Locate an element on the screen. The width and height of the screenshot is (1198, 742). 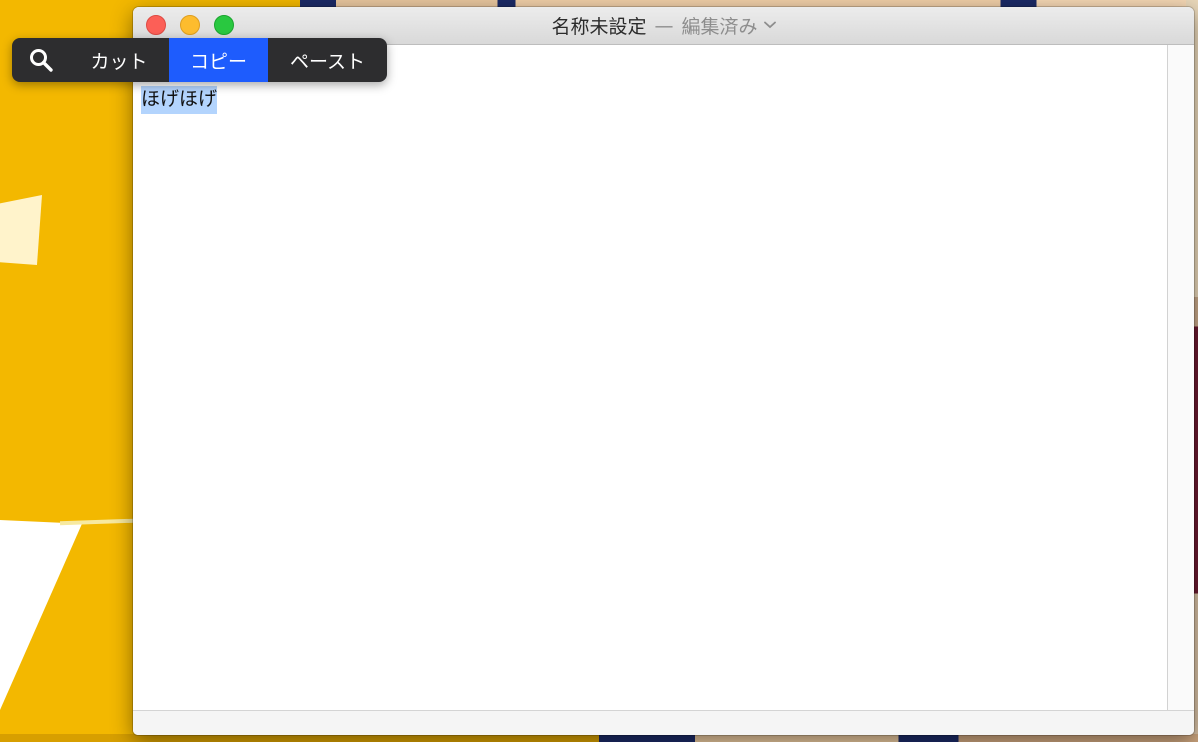
document-title: 名称未設定 is located at coordinates (599, 27).